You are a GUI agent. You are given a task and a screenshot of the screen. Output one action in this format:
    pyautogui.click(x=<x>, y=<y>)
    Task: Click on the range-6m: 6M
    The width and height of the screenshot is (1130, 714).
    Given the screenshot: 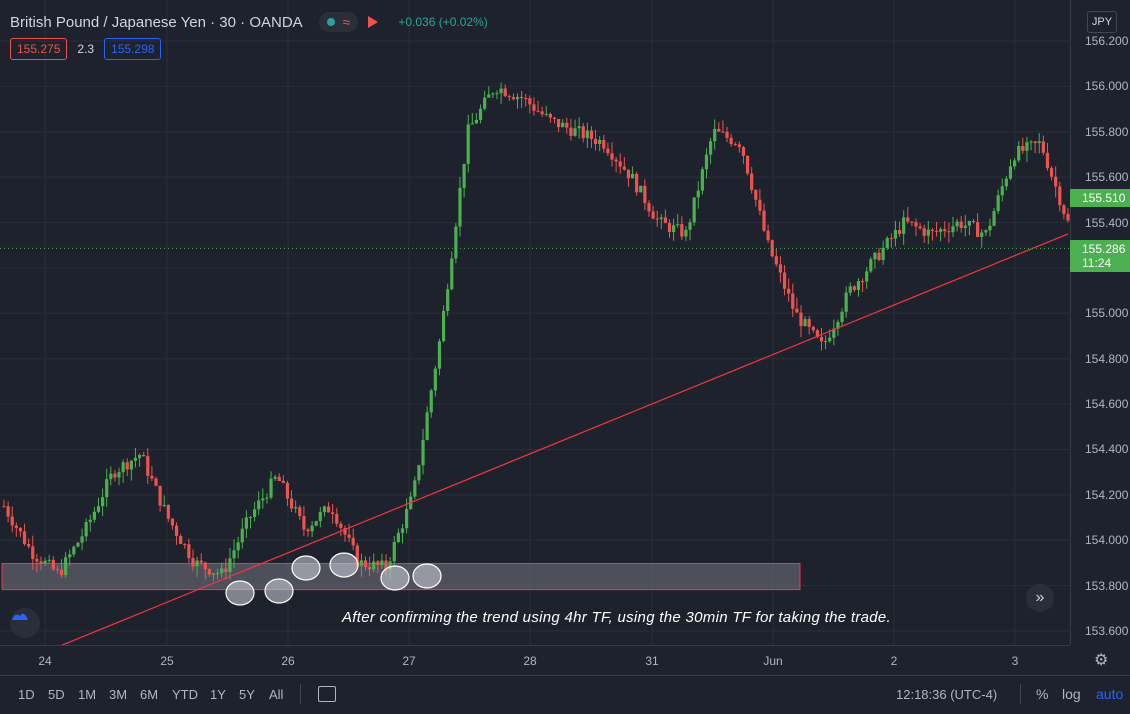 What is the action you would take?
    pyautogui.click(x=149, y=694)
    